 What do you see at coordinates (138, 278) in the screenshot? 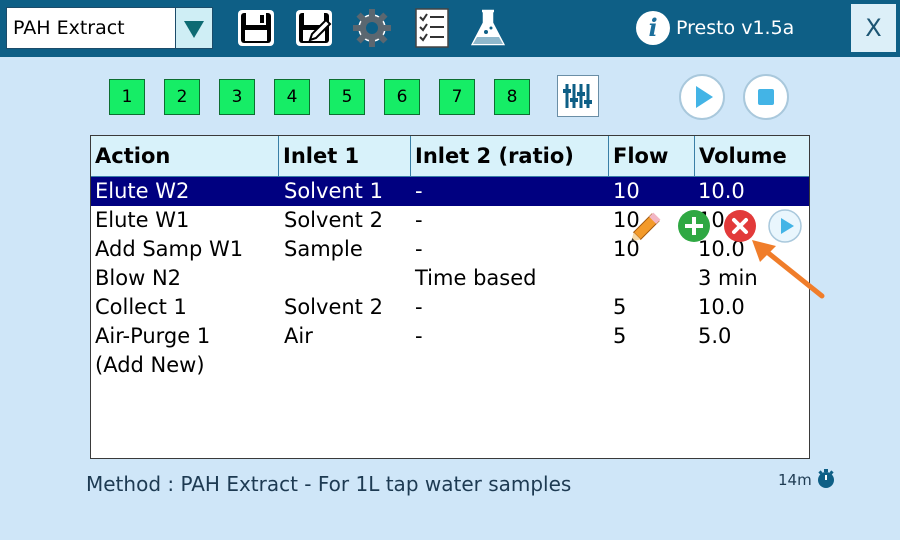
I see `cell-action: Blow N2` at bounding box center [138, 278].